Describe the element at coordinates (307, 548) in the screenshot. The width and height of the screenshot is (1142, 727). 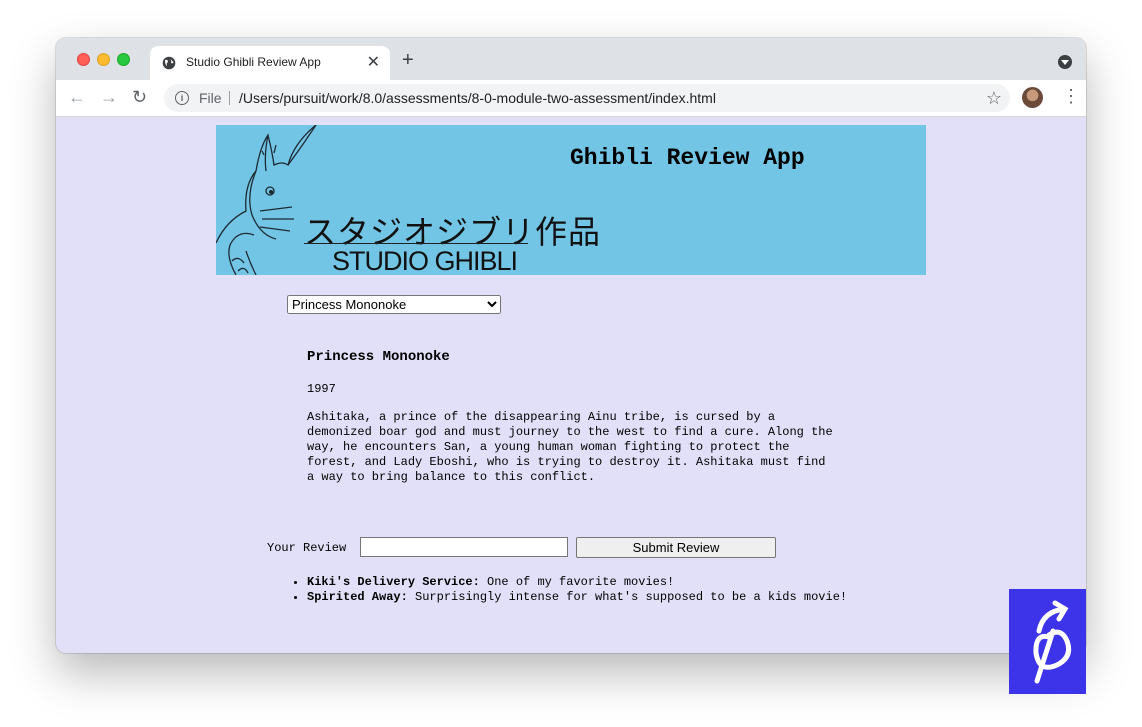
I see `review-label: Your Review` at that location.